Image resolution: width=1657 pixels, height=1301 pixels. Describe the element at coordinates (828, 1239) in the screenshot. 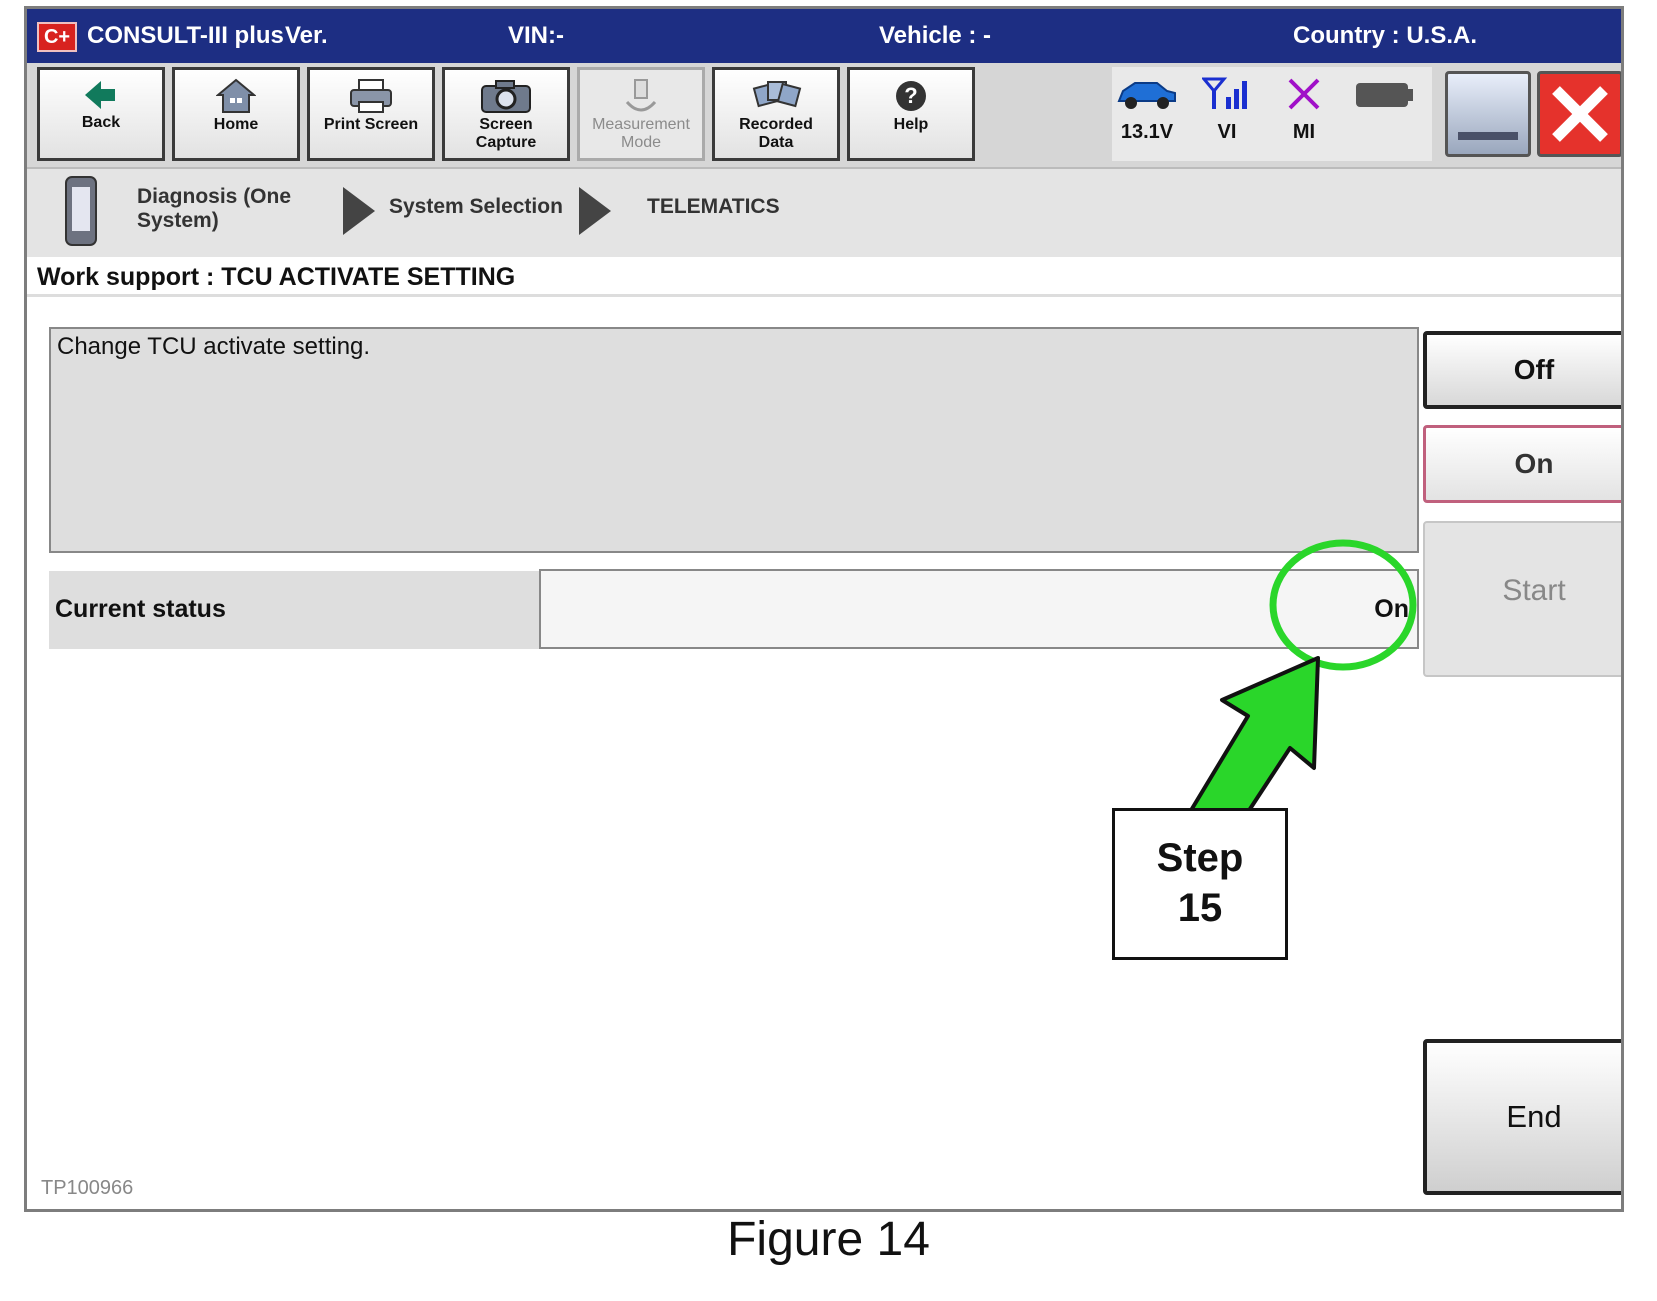

I see `figure-caption: Figure 14` at that location.